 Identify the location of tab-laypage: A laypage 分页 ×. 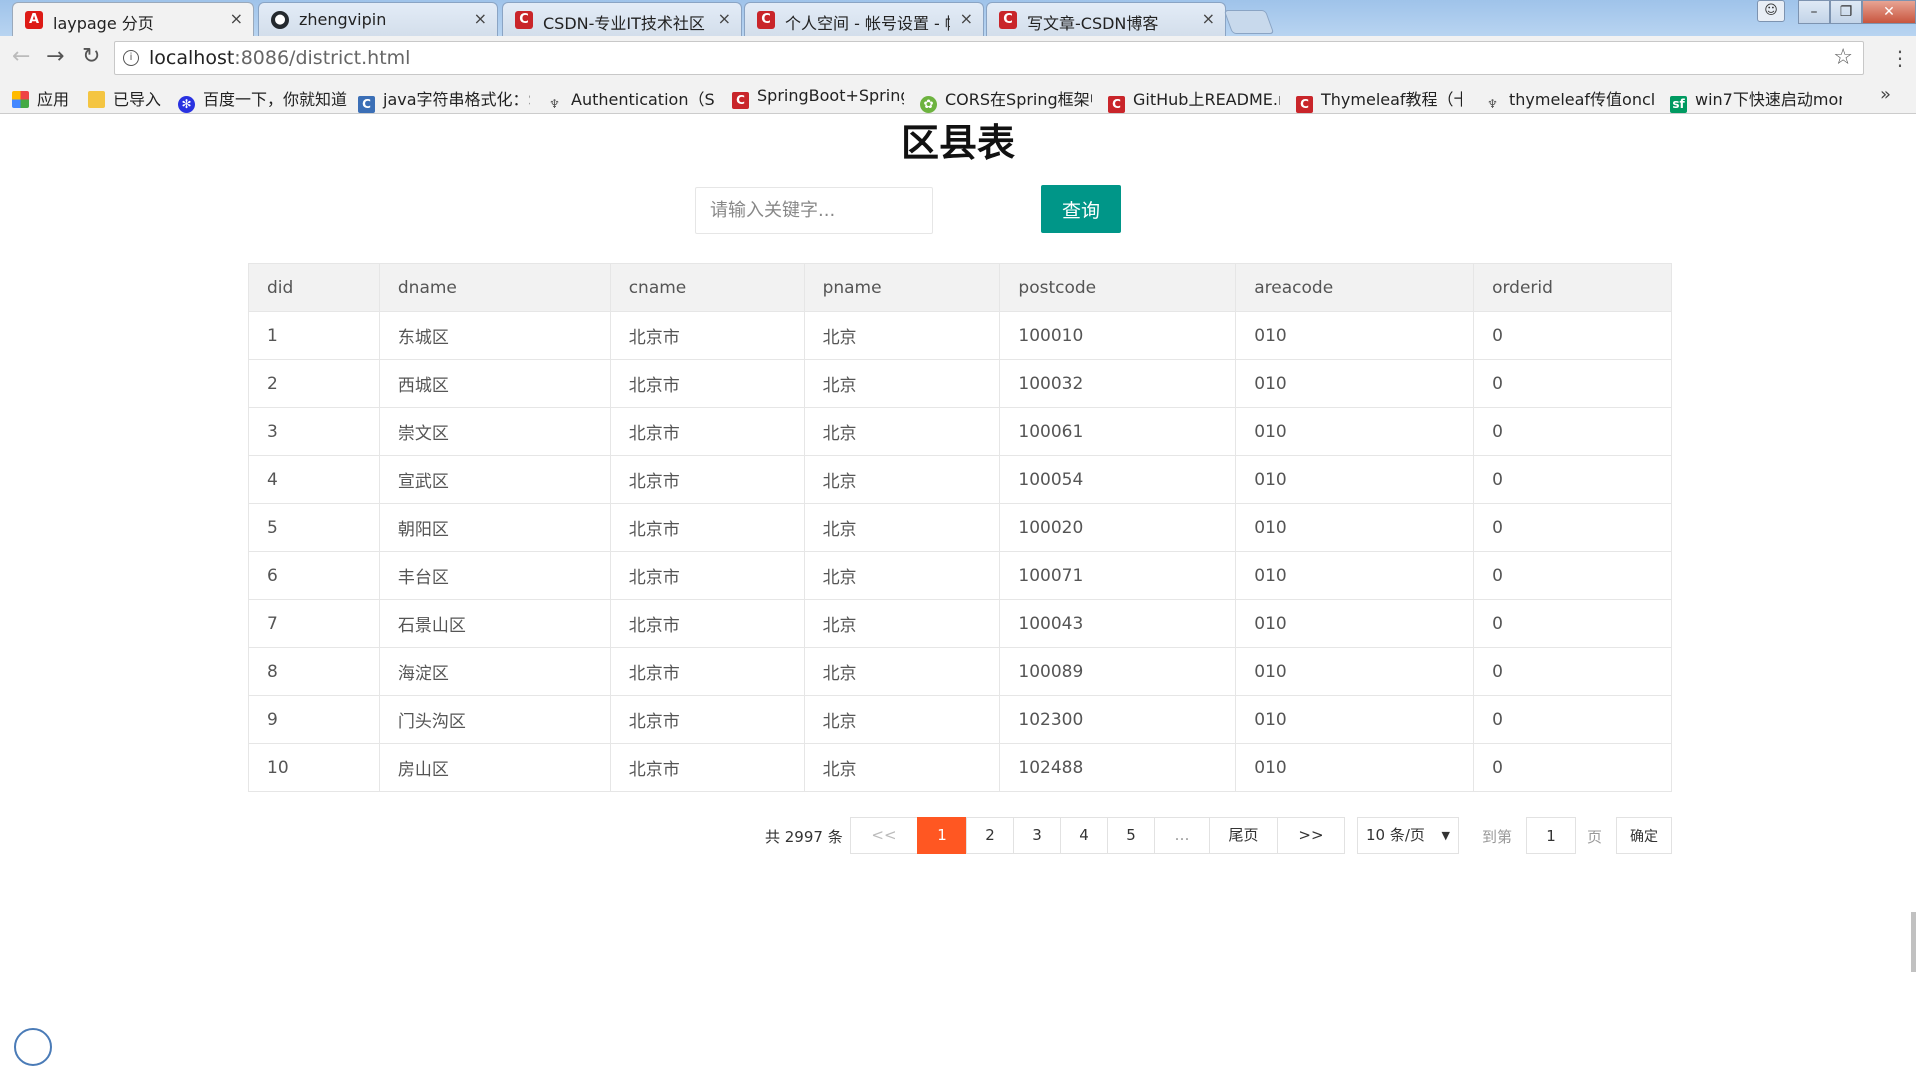
(133, 19).